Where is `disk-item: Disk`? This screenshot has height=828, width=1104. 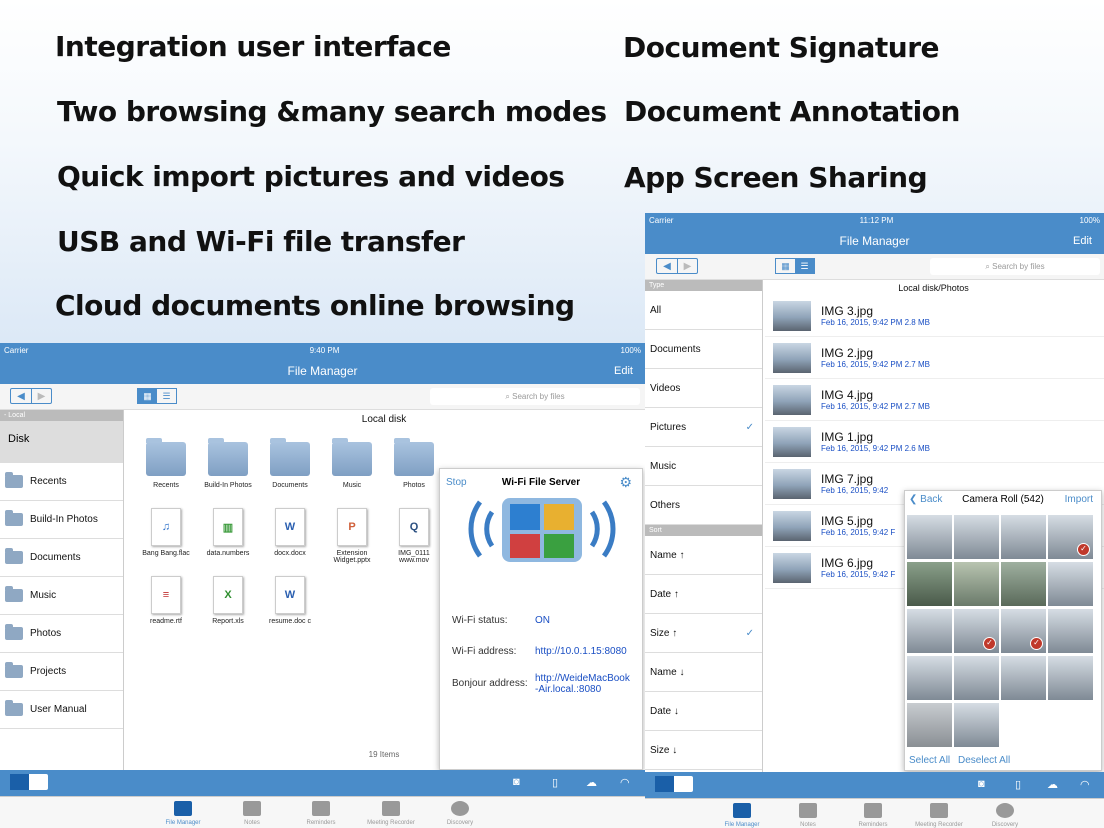
disk-item: Disk is located at coordinates (61, 442).